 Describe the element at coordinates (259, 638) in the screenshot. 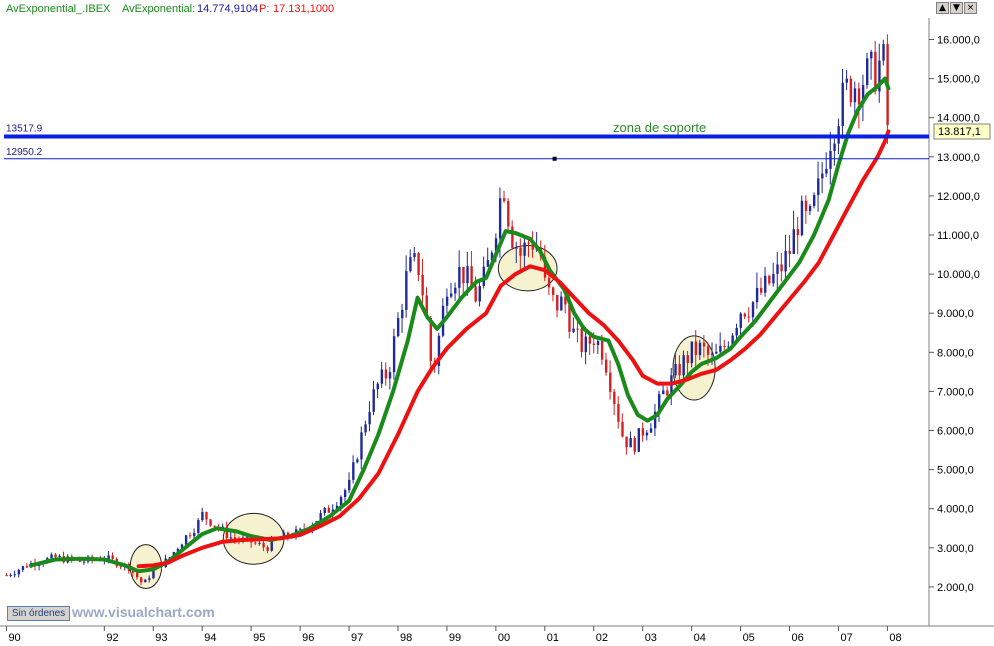

I see `x-tick-label: 95` at that location.